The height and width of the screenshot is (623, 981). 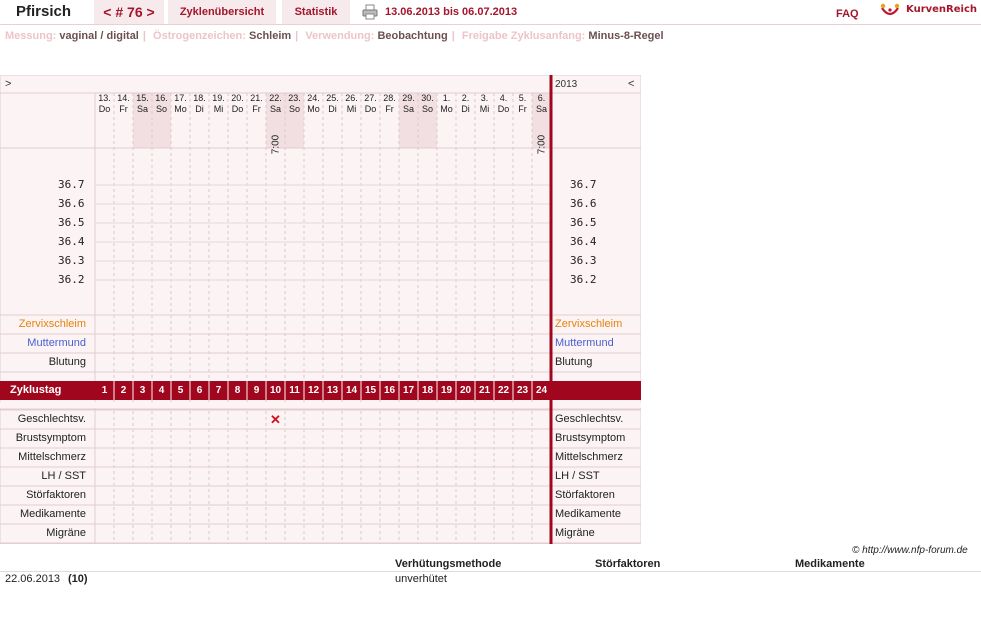 What do you see at coordinates (541, 390) in the screenshot?
I see `cycle-day-number: 24` at bounding box center [541, 390].